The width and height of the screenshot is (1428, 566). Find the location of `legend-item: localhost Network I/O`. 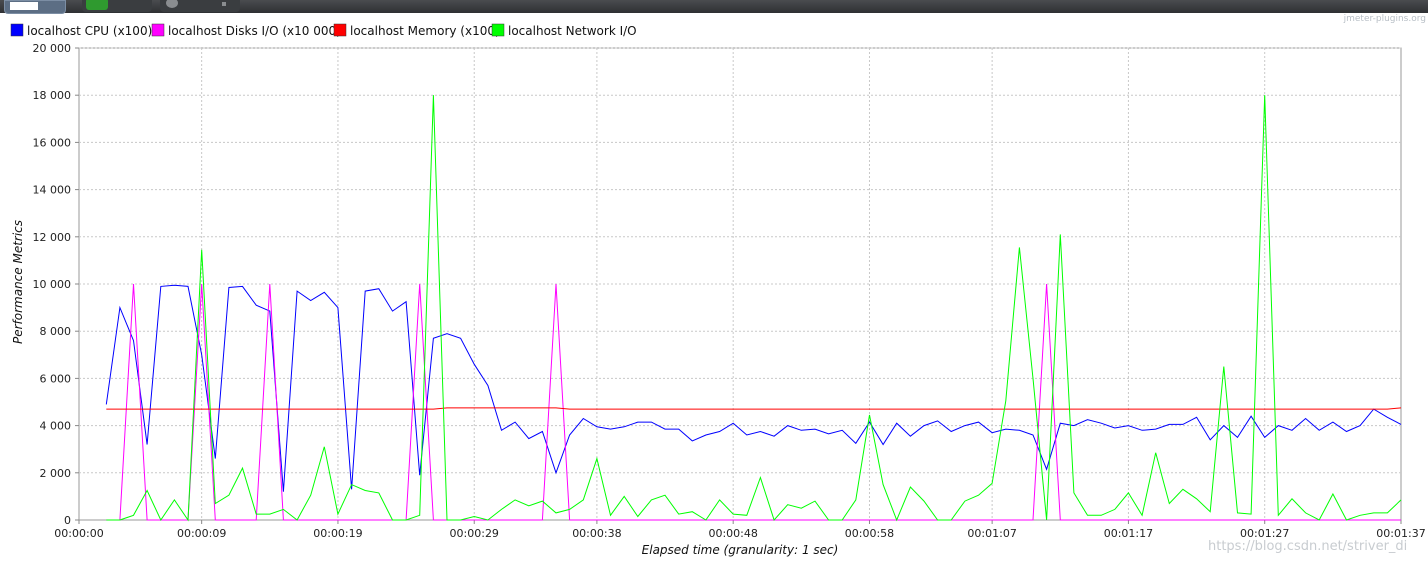

legend-item: localhost Network I/O is located at coordinates (564, 30).